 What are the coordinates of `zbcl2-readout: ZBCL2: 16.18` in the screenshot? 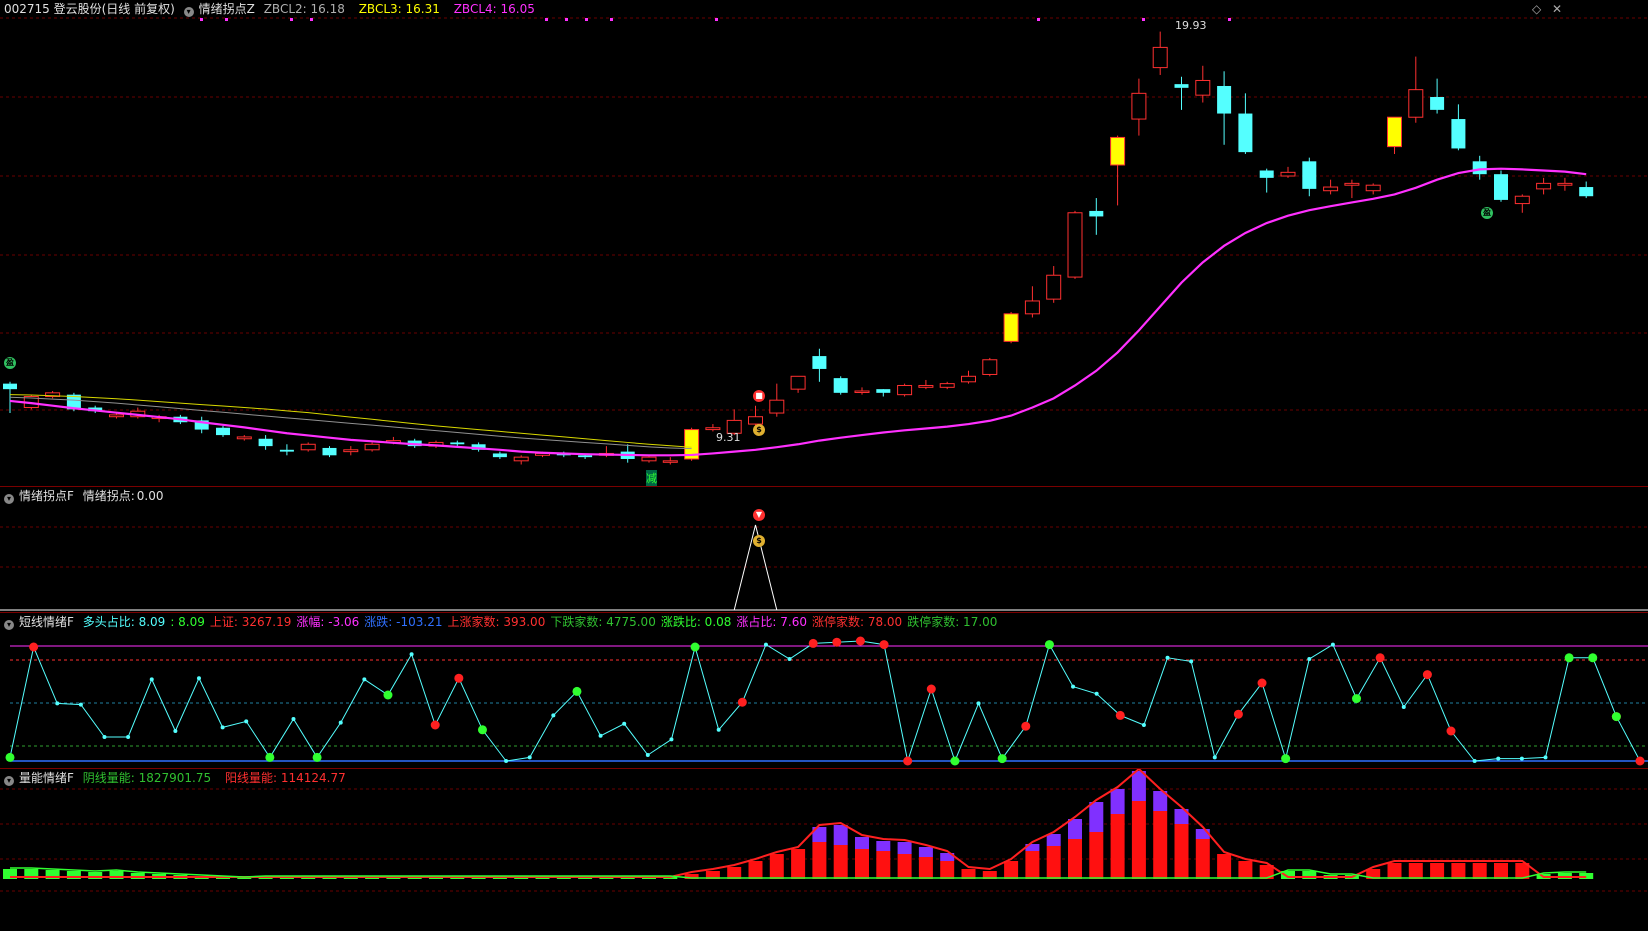 It's located at (307, 9).